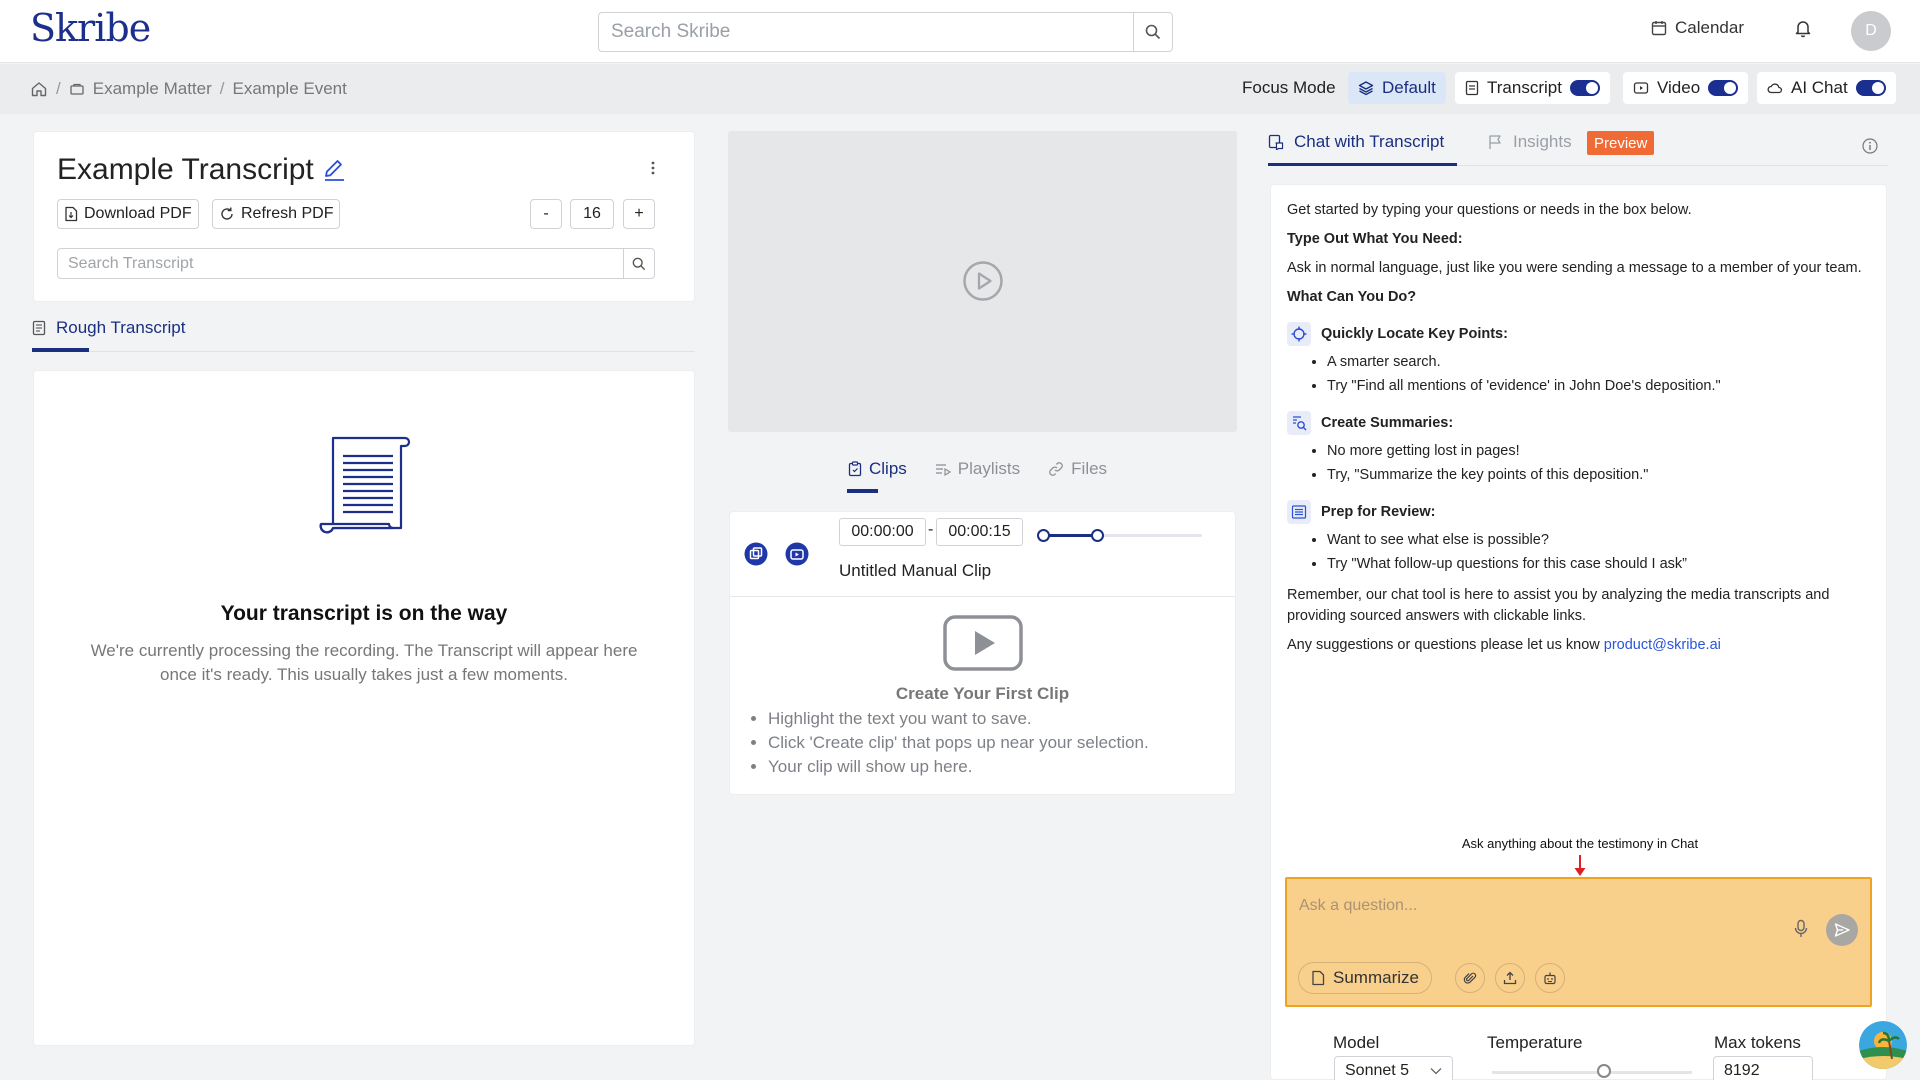  What do you see at coordinates (958, 719) in the screenshot?
I see `list-item: Highlight the text you want to save.` at bounding box center [958, 719].